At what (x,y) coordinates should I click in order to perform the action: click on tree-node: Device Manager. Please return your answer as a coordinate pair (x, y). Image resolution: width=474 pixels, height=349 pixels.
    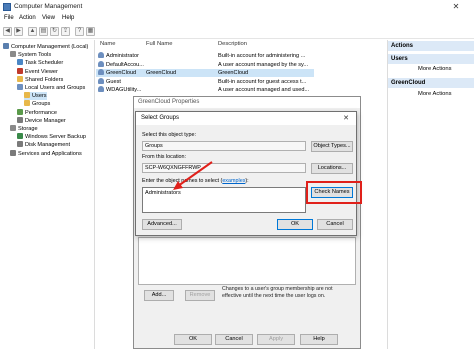
    Looking at the image, I should click on (41, 120).